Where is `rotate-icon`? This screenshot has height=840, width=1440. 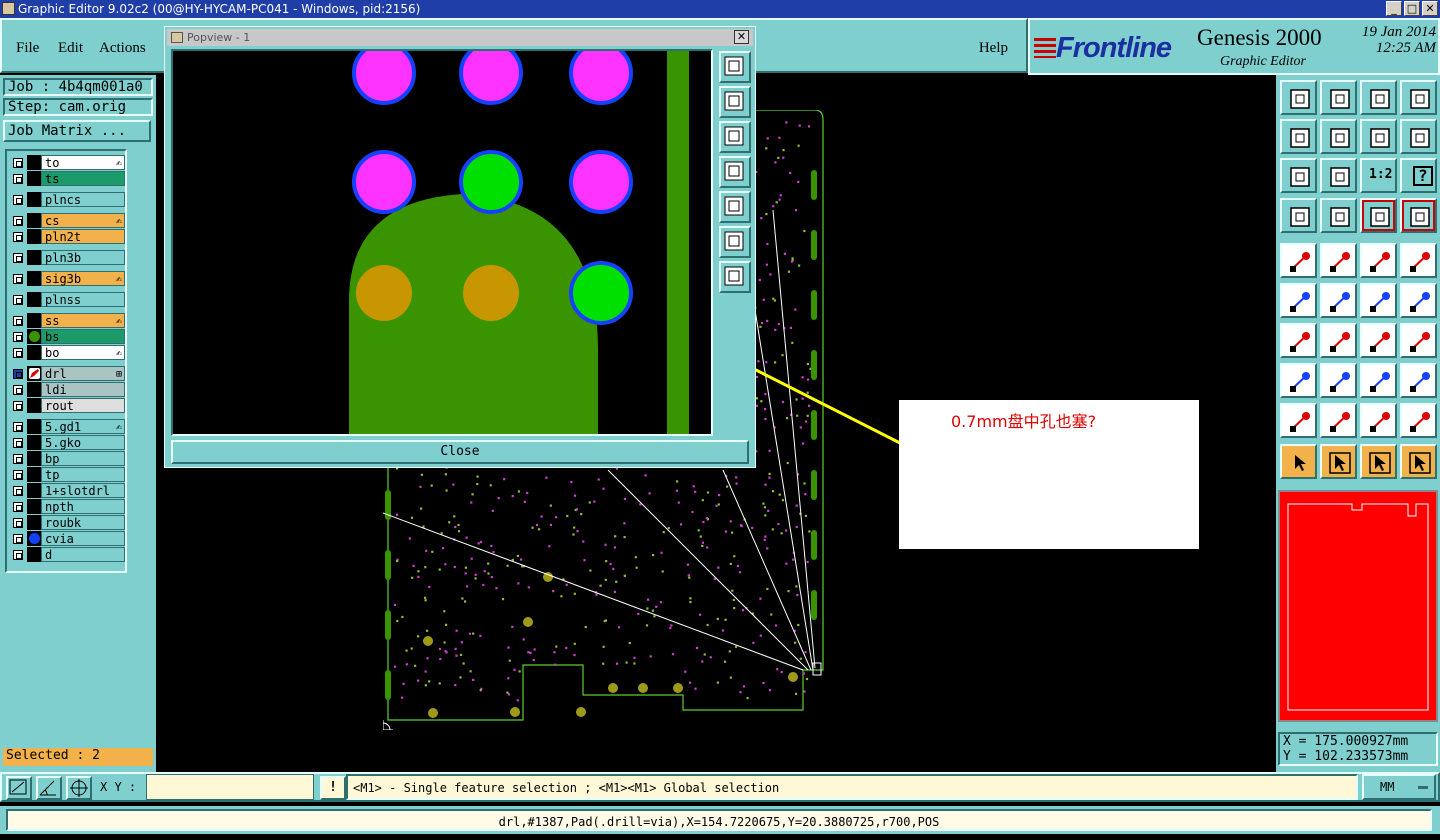 rotate-icon is located at coordinates (1378, 340).